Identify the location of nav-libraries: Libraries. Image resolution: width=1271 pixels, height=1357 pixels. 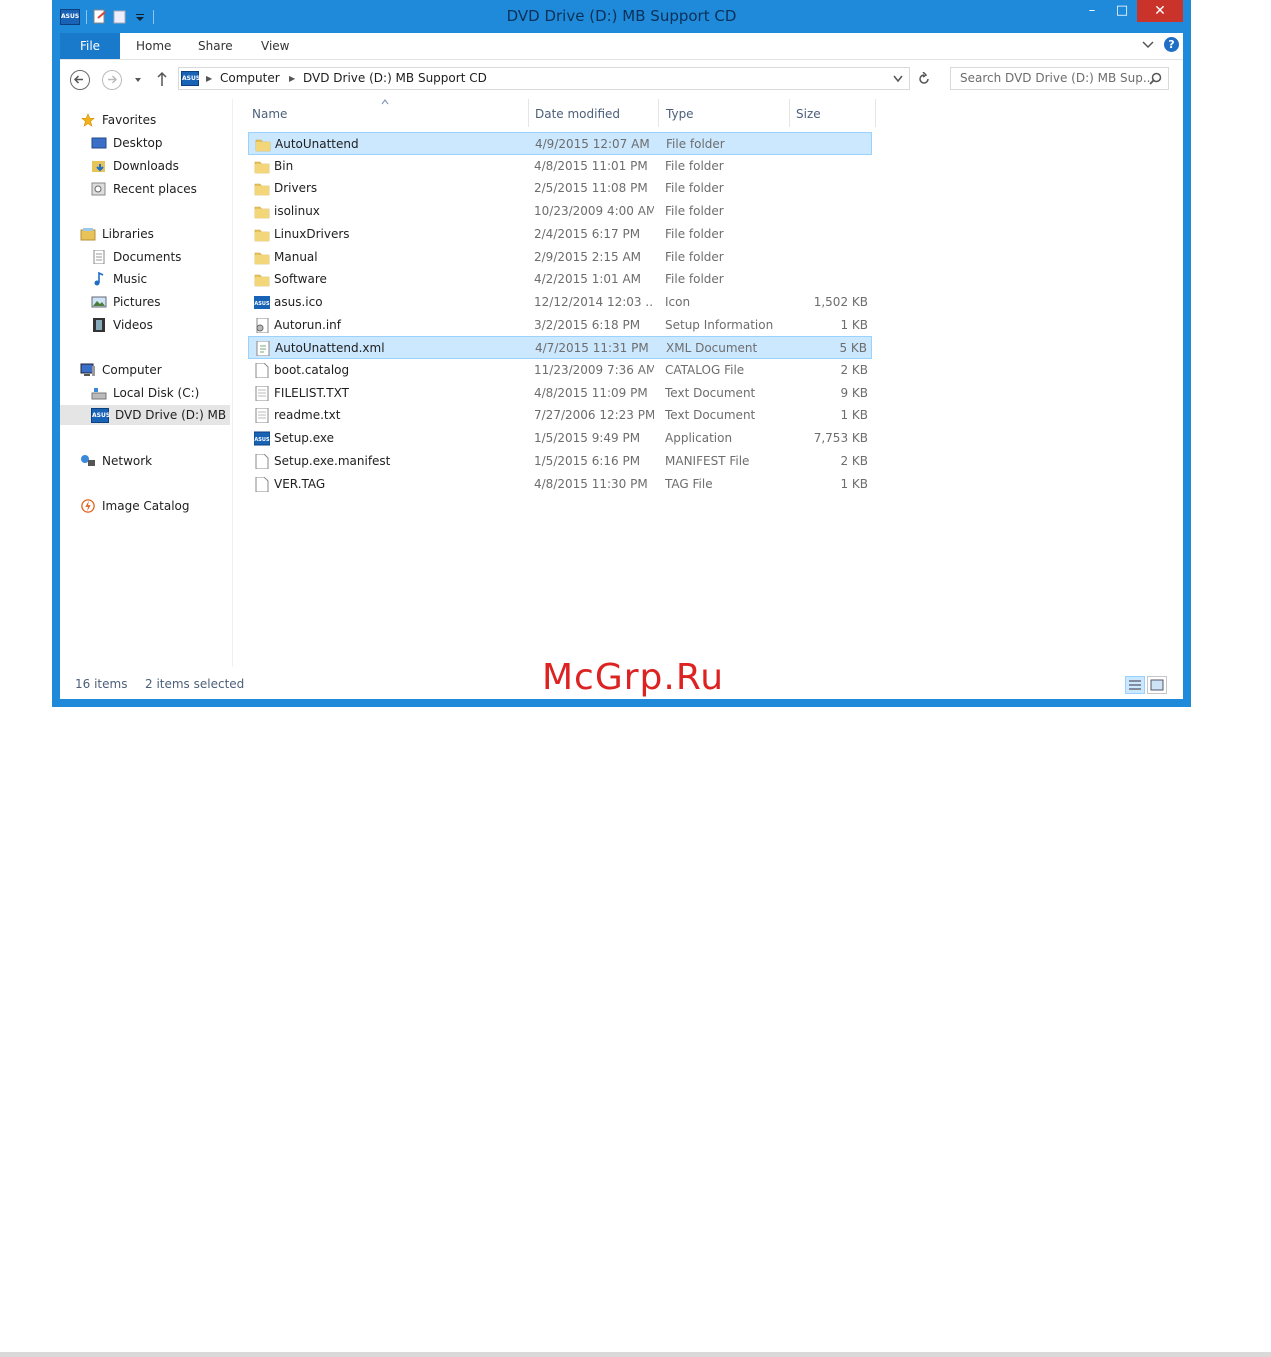
(117, 234).